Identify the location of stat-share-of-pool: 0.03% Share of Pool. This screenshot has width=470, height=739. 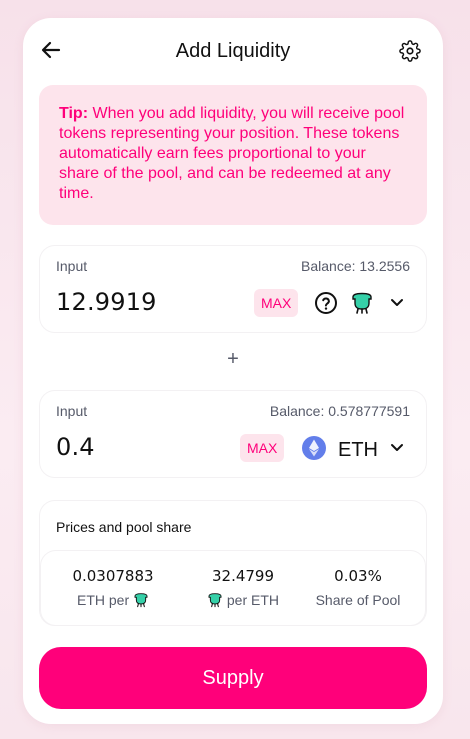
(358, 587).